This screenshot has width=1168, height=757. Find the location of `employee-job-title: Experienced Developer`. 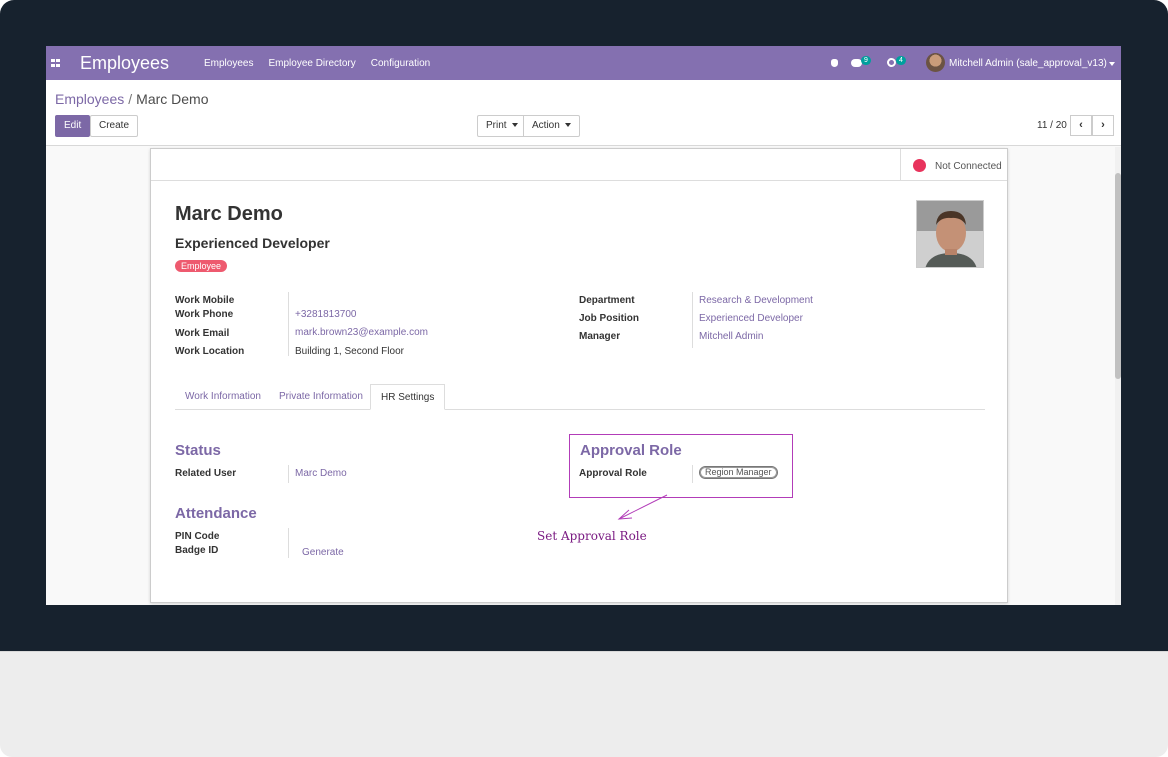

employee-job-title: Experienced Developer is located at coordinates (252, 243).